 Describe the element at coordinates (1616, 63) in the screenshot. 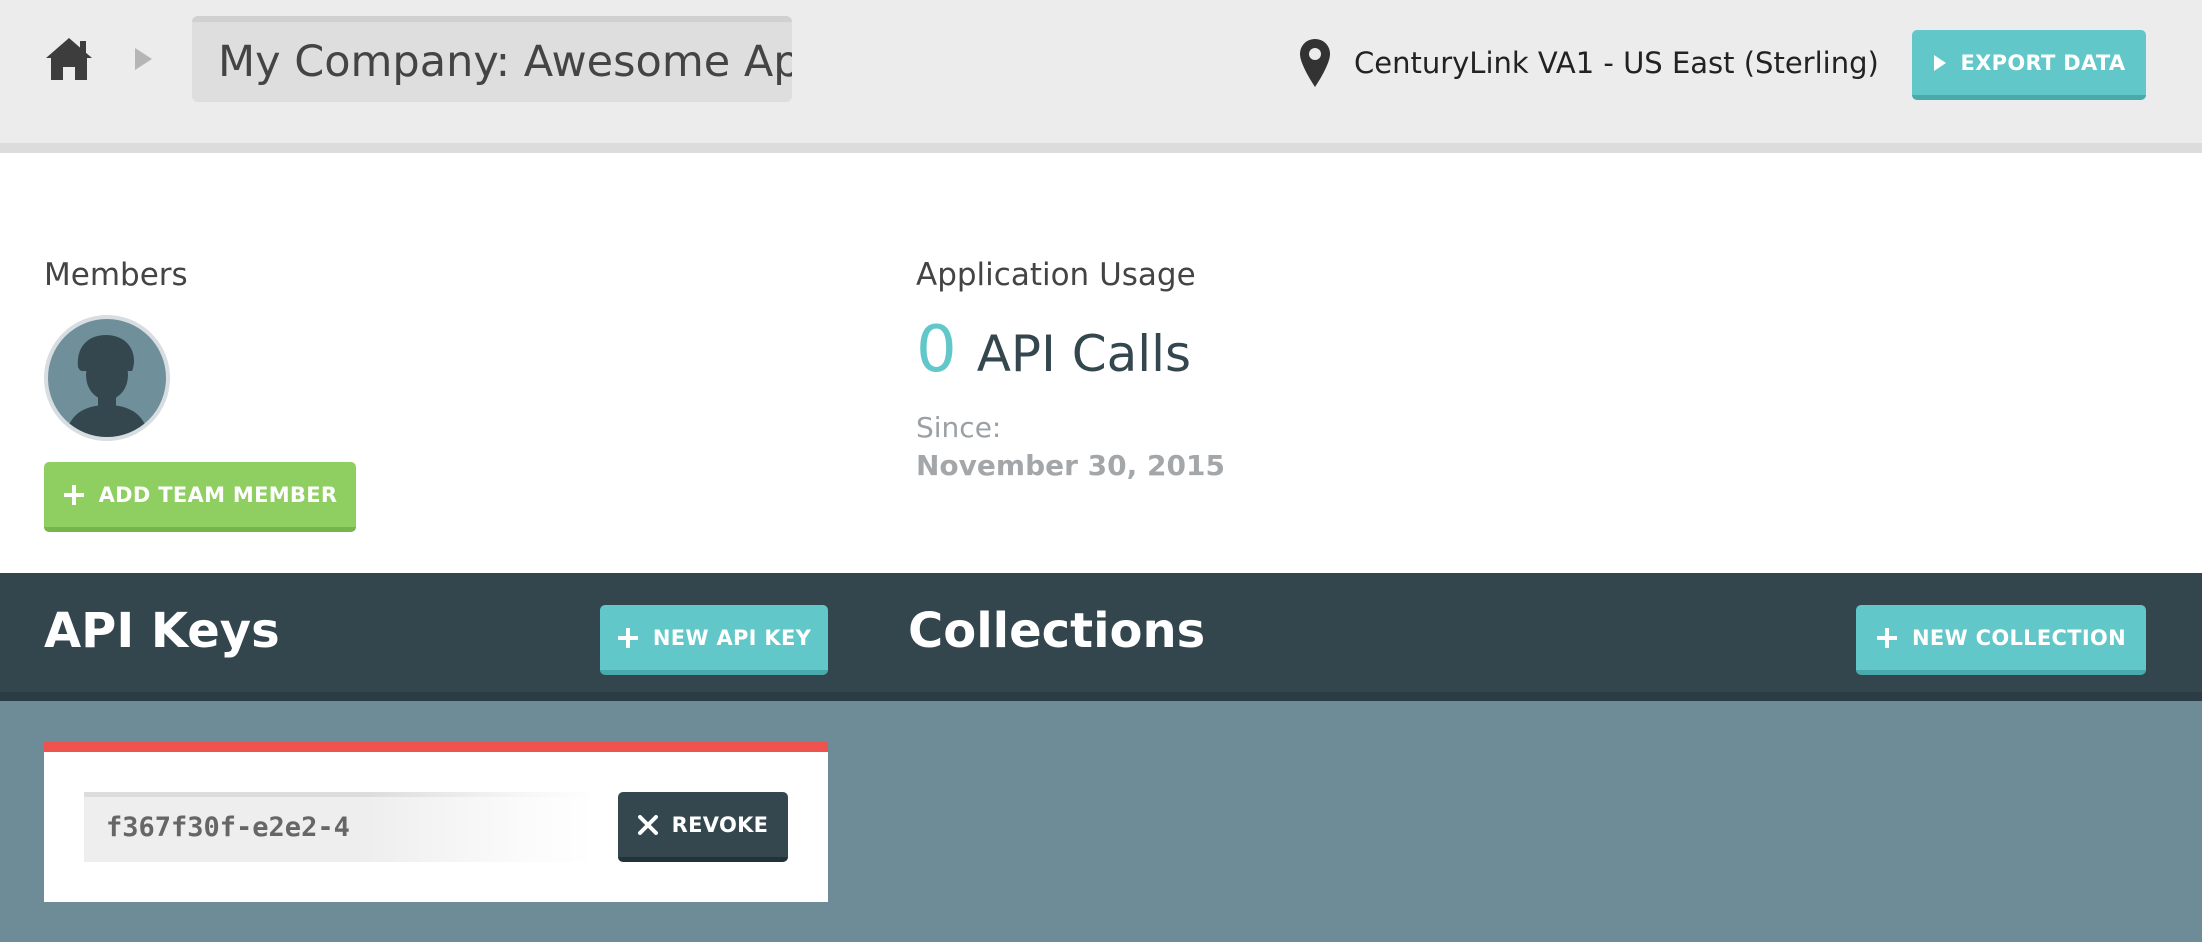

I see `location-label: CenturyLink VA1 - US East (Sterling)` at that location.